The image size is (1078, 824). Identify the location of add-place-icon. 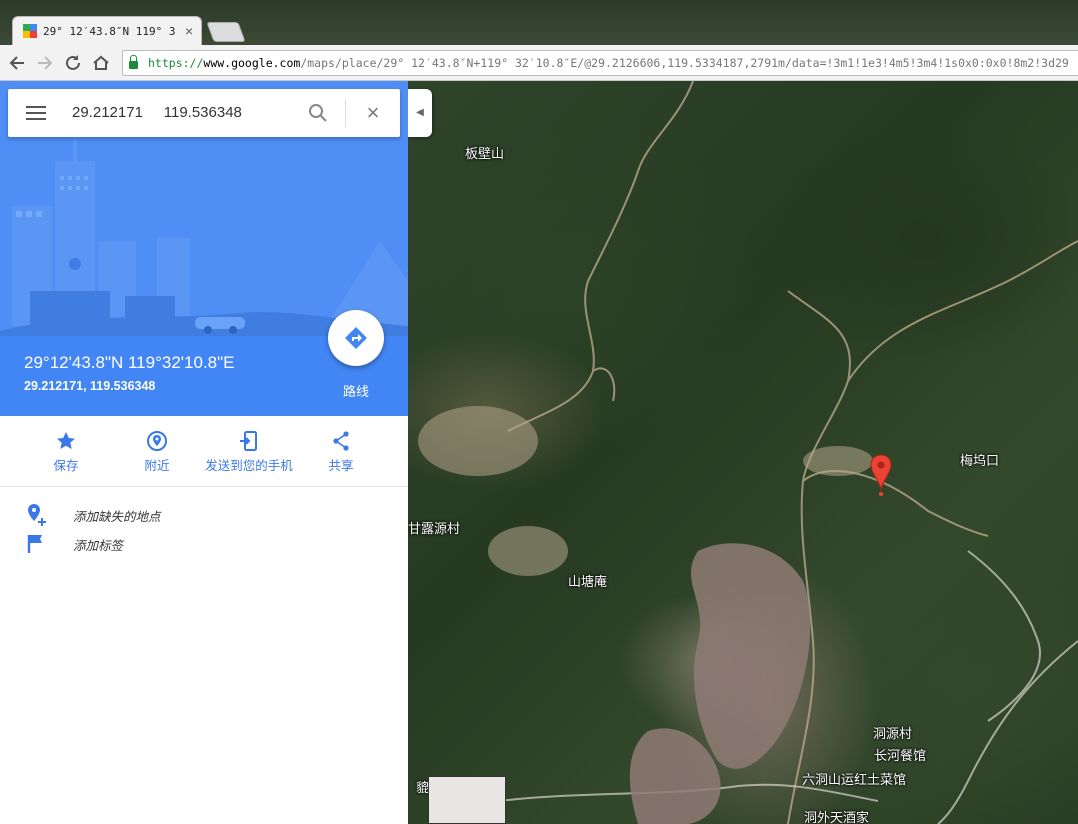
(37, 515).